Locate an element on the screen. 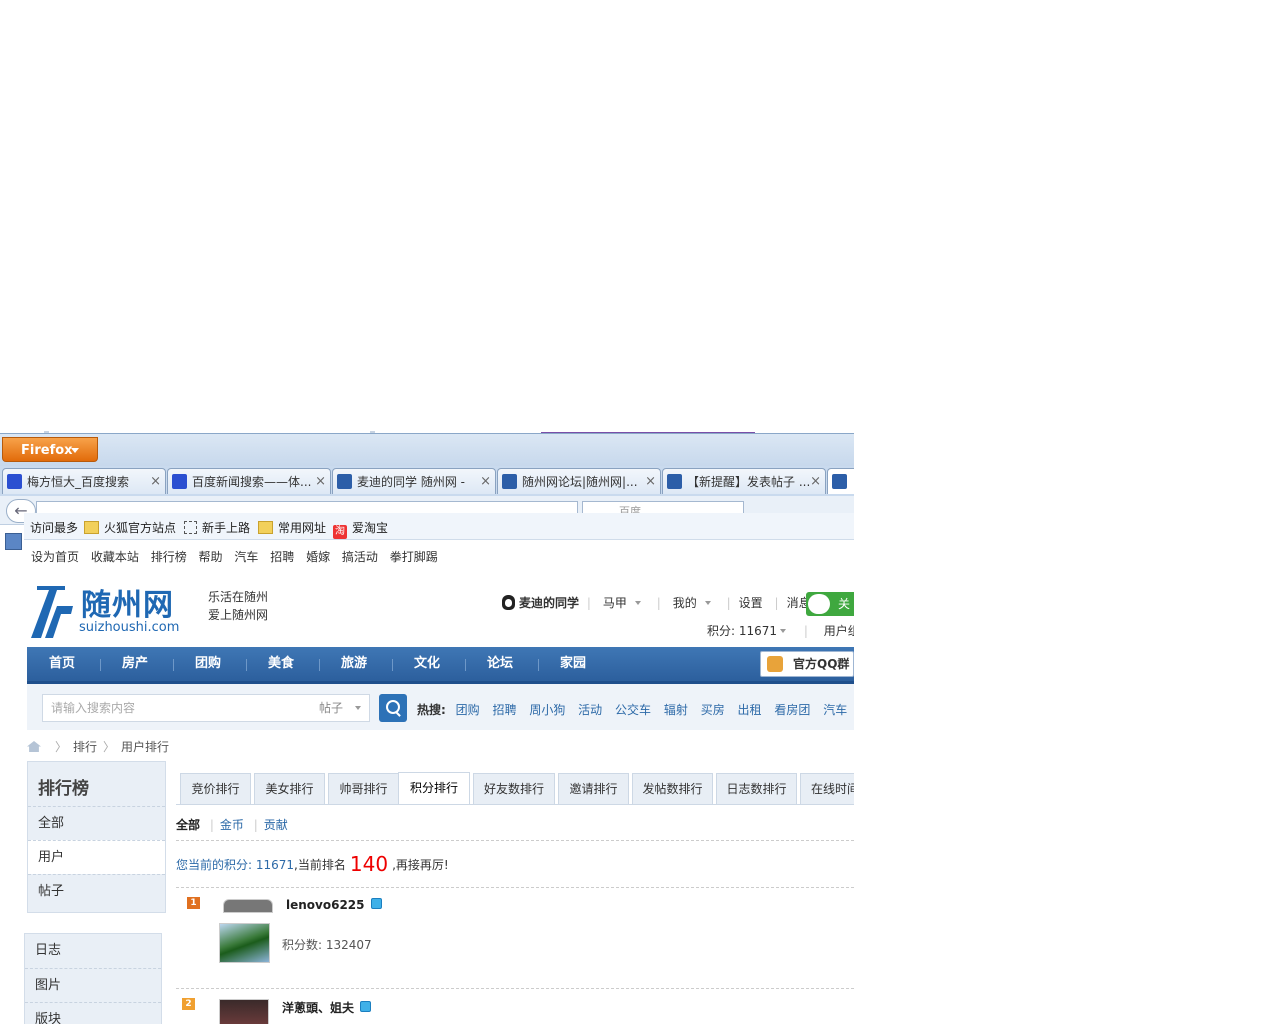 This screenshot has width=1280, height=1024. tab-bid-ranking: 竞价排行 is located at coordinates (215, 788).